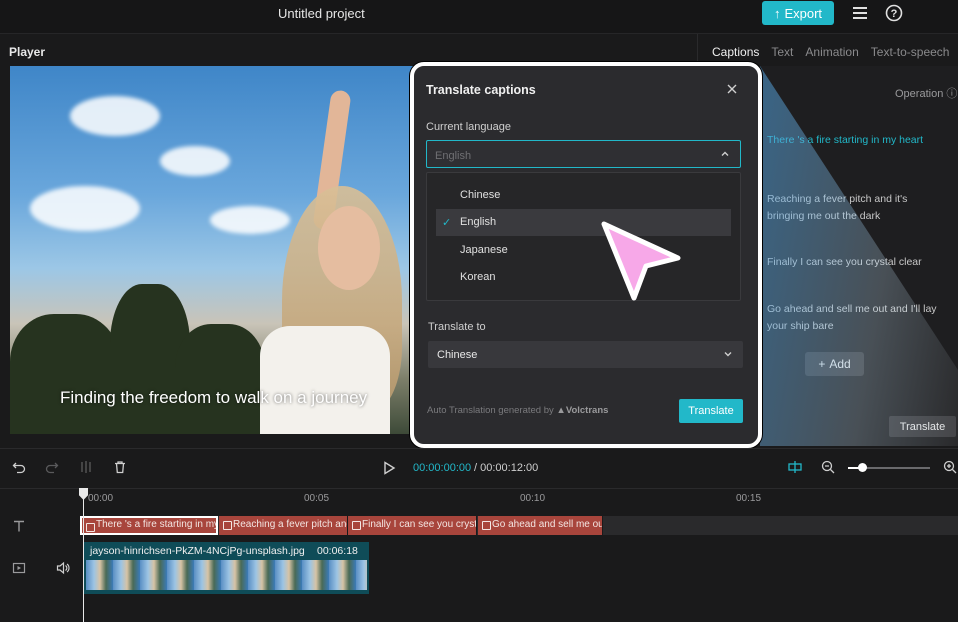 The width and height of the screenshot is (958, 622). What do you see at coordinates (854, 140) in the screenshot?
I see `caption-item: There 's a fire starting in my heart` at bounding box center [854, 140].